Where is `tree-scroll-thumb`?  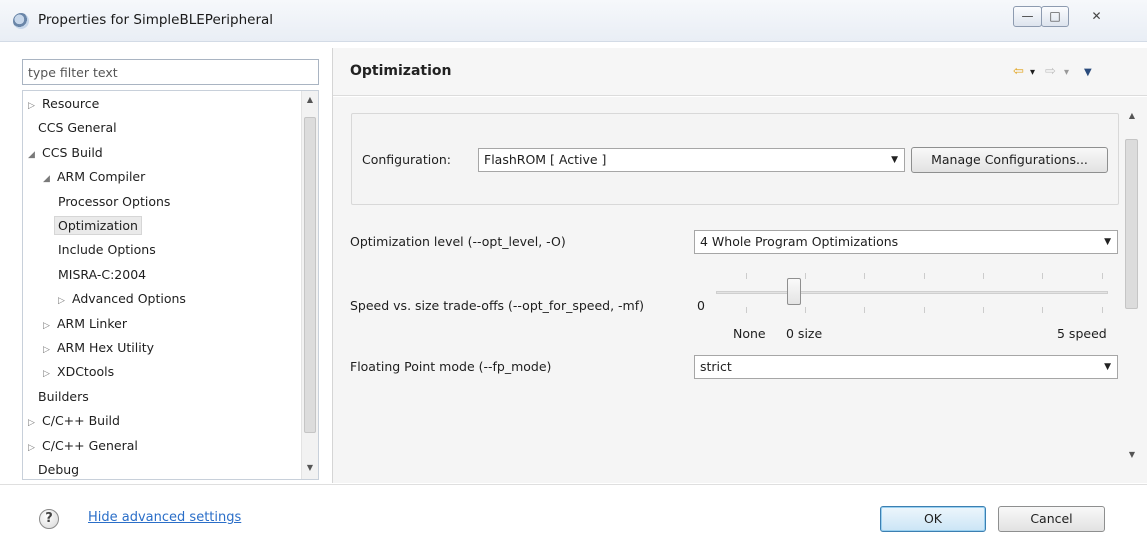 tree-scroll-thumb is located at coordinates (310, 275).